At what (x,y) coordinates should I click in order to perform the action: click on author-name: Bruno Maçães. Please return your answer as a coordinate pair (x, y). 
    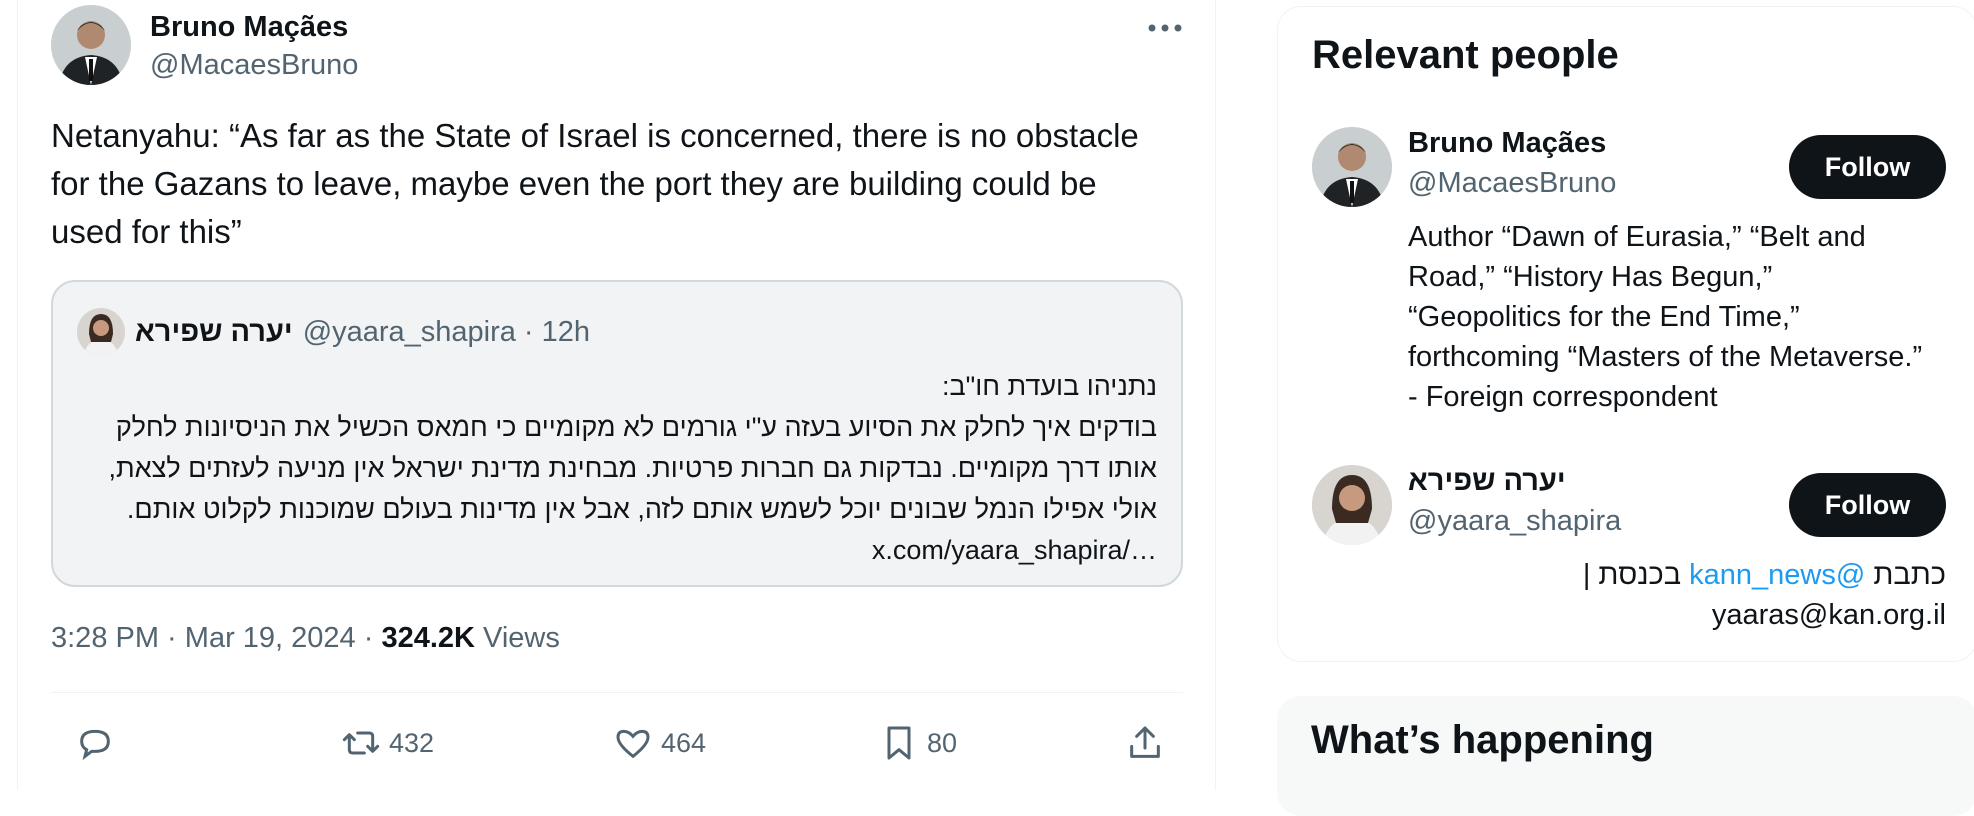
    Looking at the image, I should click on (249, 27).